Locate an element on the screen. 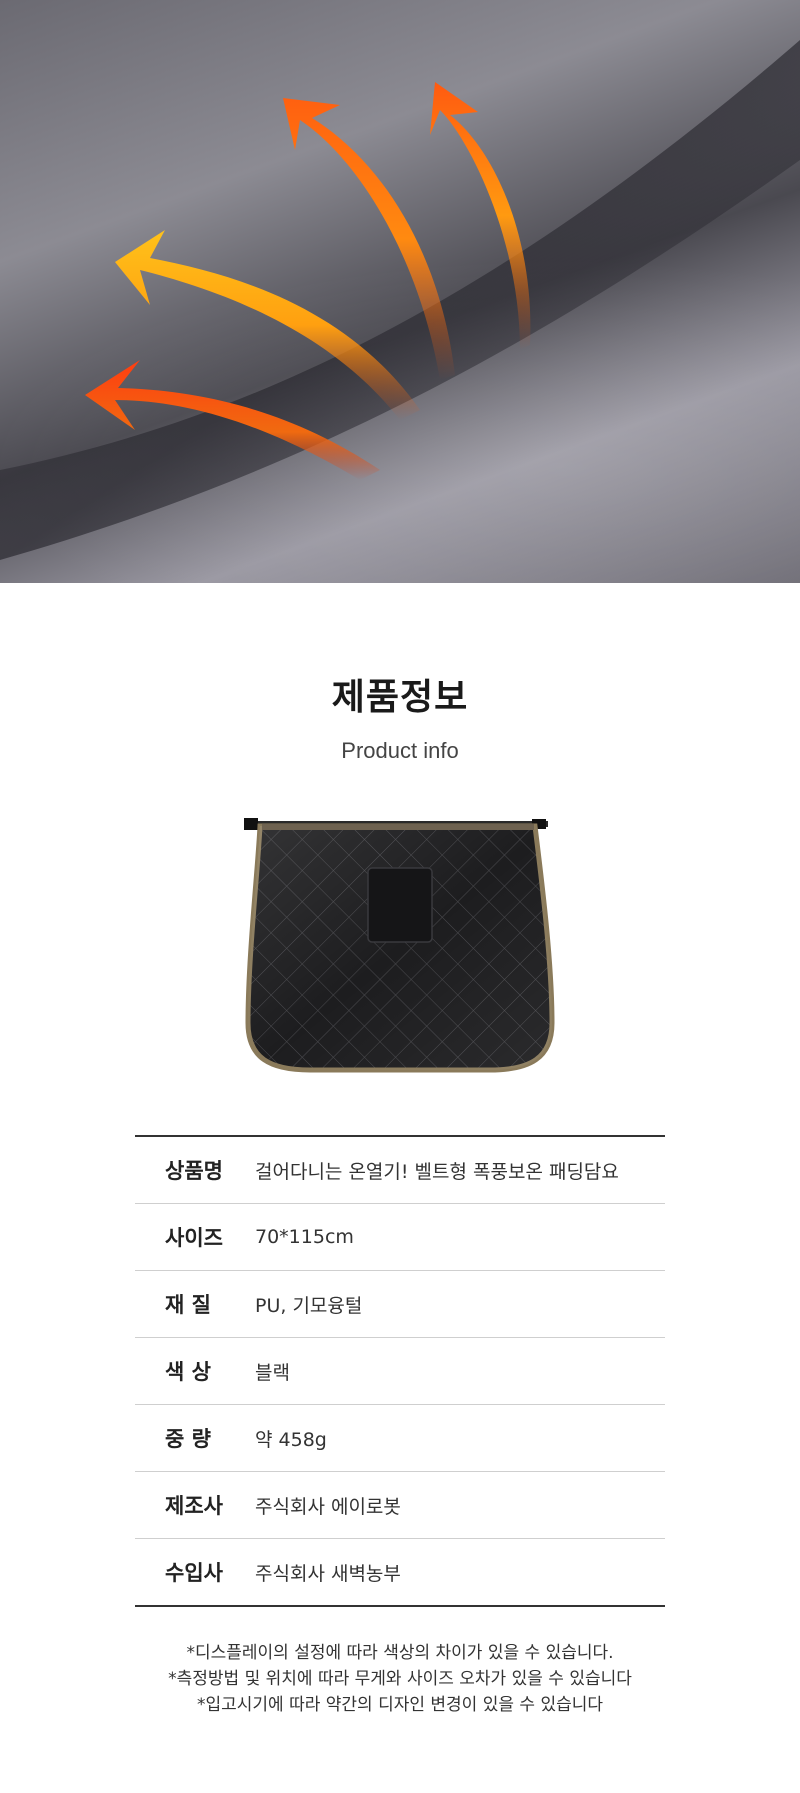 The height and width of the screenshot is (1793, 800). spec-key: 색 상 is located at coordinates (188, 1372).